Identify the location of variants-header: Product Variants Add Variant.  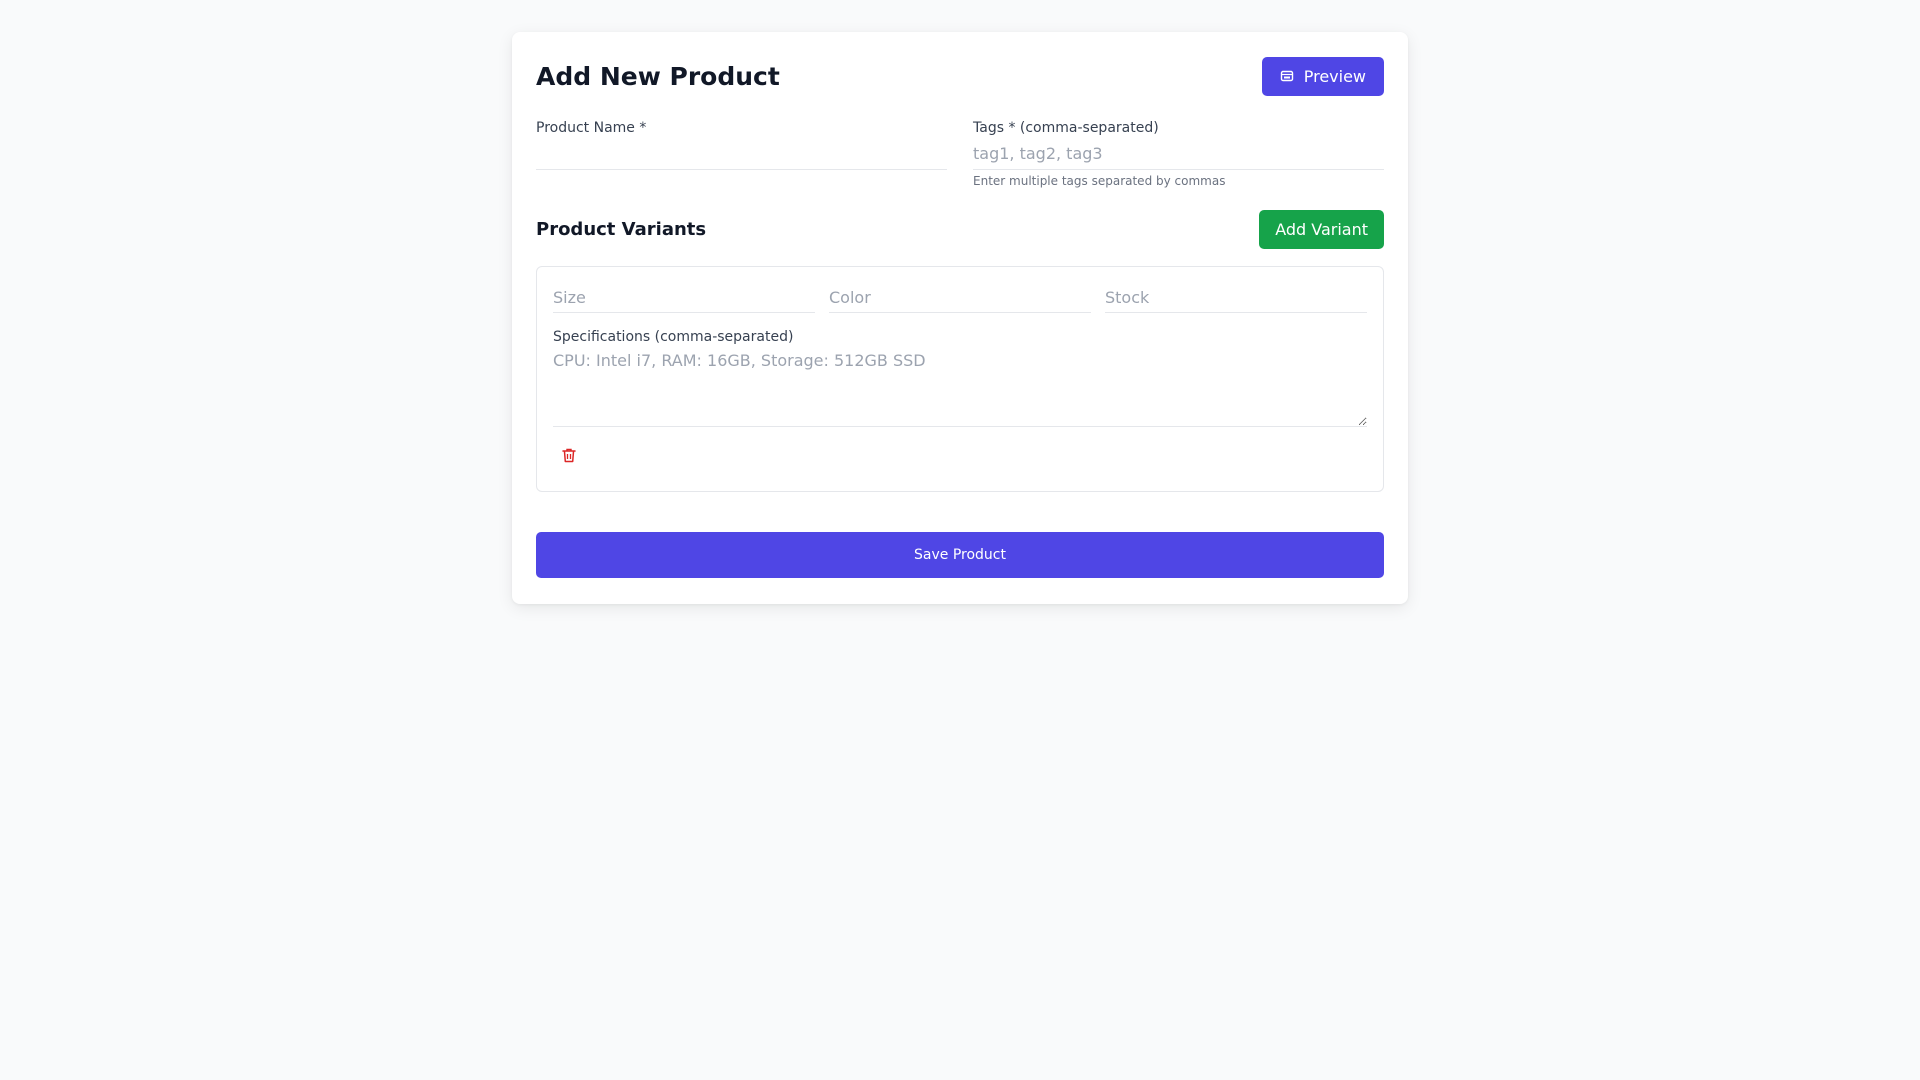
(960, 229).